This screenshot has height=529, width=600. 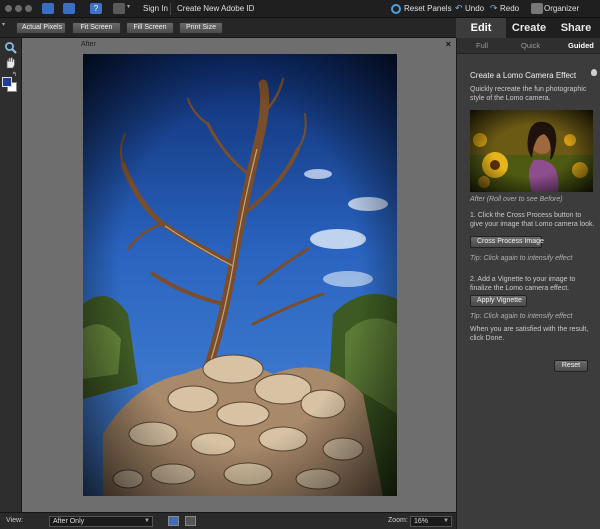 I want to click on apply-vignette-button: Apply Vignette, so click(x=498, y=301).